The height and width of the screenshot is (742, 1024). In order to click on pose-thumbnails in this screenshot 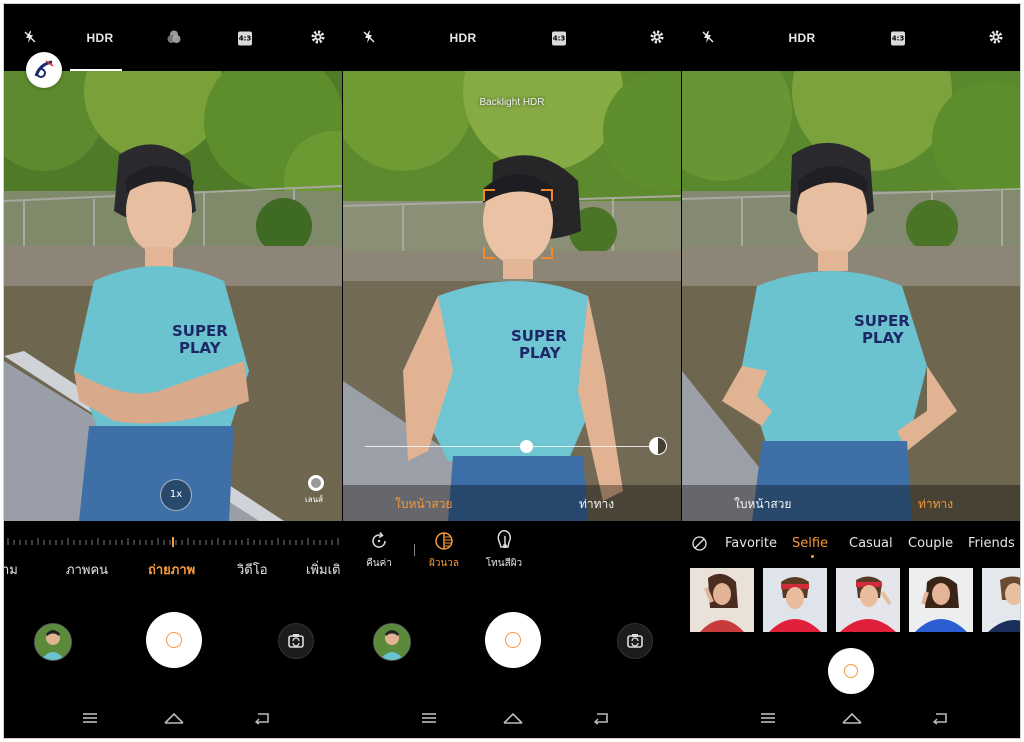, I will do `click(855, 600)`.